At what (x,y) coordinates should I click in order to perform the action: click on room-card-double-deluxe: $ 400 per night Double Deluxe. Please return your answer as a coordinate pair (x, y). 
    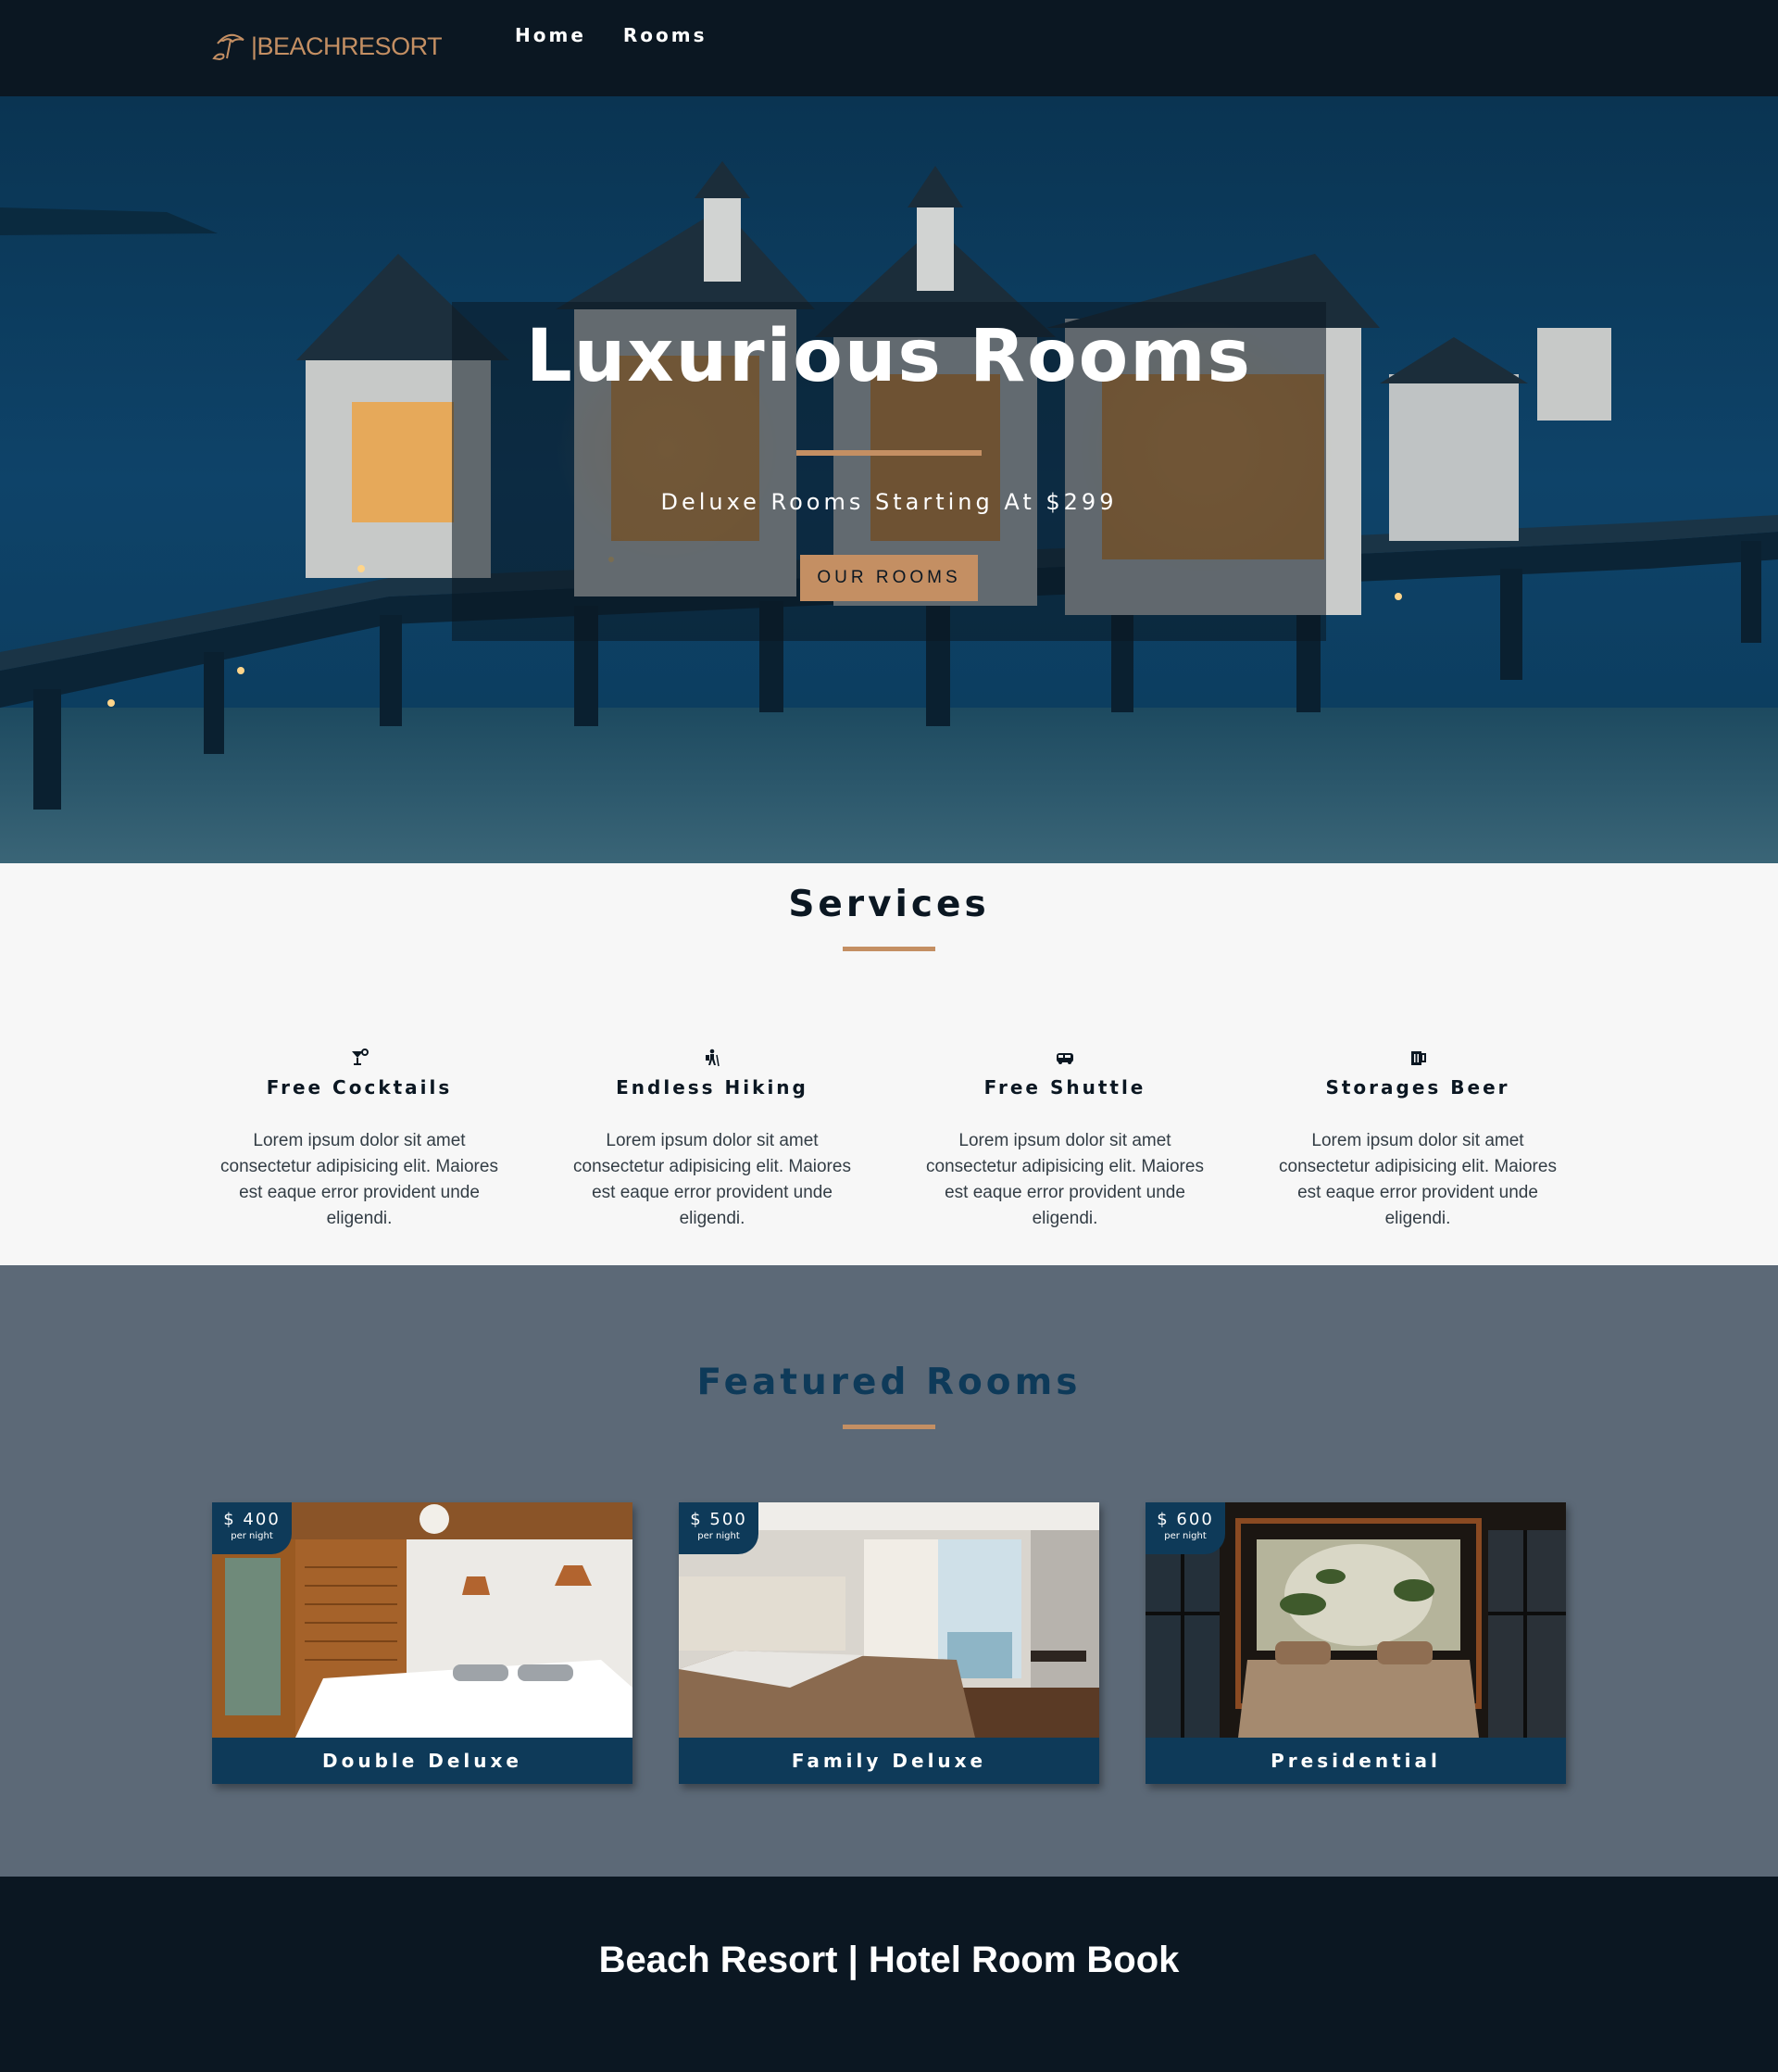
    Looking at the image, I should click on (422, 1643).